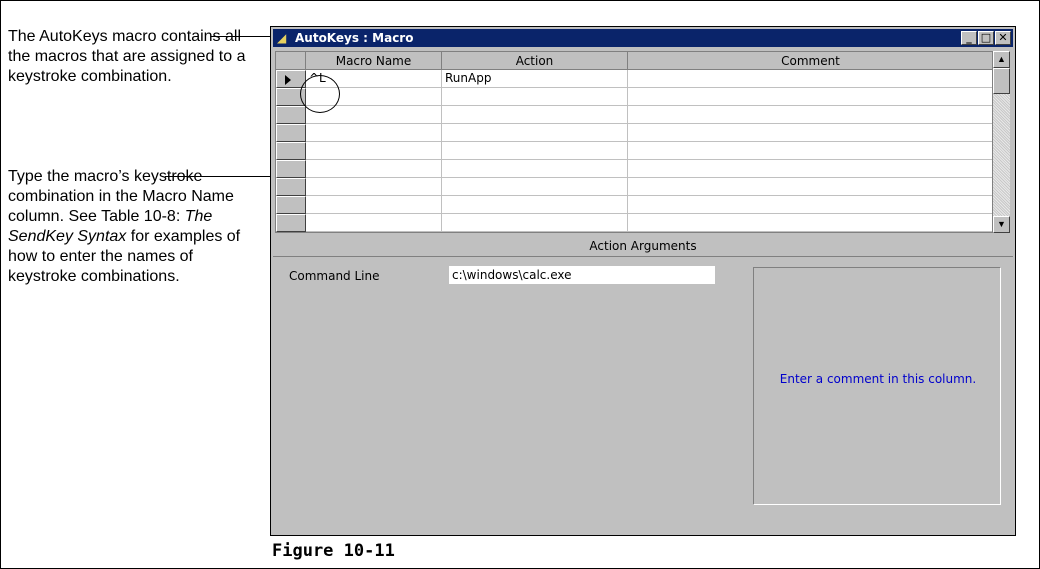 This screenshot has height=569, width=1040. I want to click on macro-icon: ◢, so click(282, 38).